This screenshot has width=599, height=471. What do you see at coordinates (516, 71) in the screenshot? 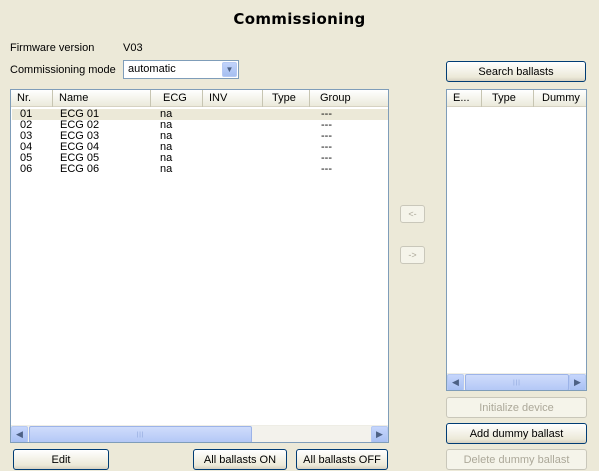
I see `search-ballasts-button: Search ballasts` at bounding box center [516, 71].